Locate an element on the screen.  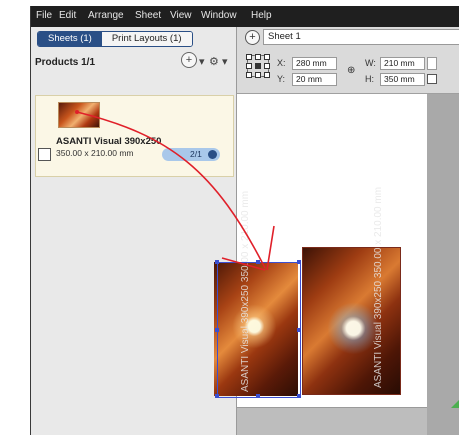
menu-file: File is located at coordinates (44, 15).